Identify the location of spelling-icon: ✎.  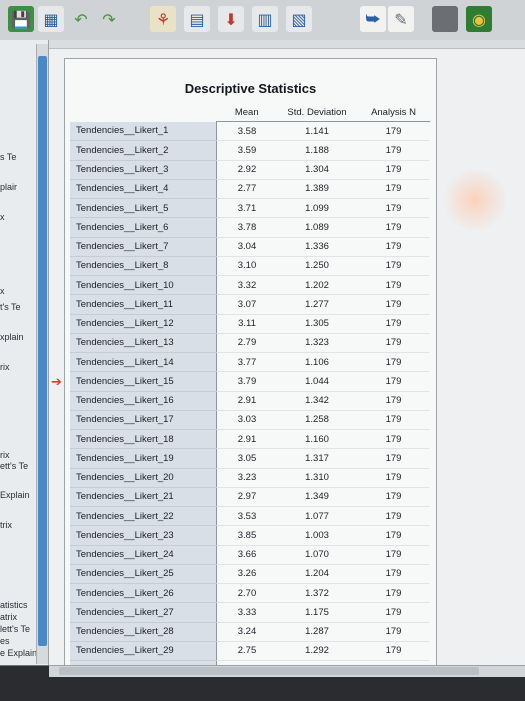
(401, 19).